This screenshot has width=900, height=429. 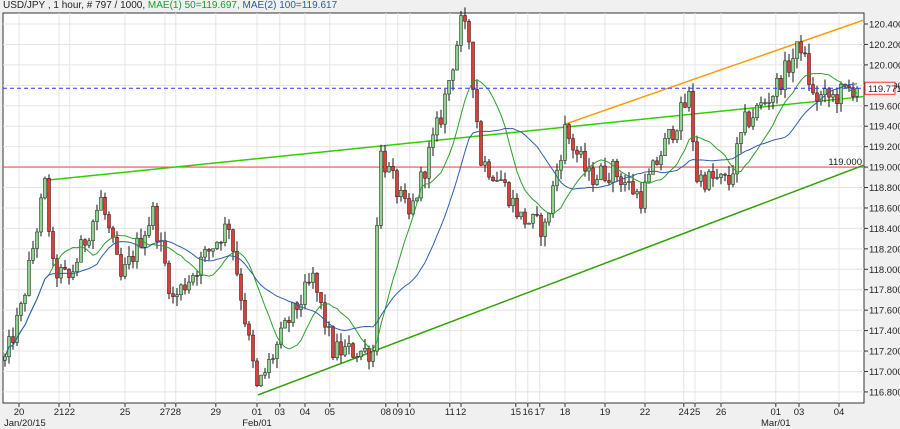 What do you see at coordinates (257, 423) in the screenshot?
I see `month-label: Feb/01` at bounding box center [257, 423].